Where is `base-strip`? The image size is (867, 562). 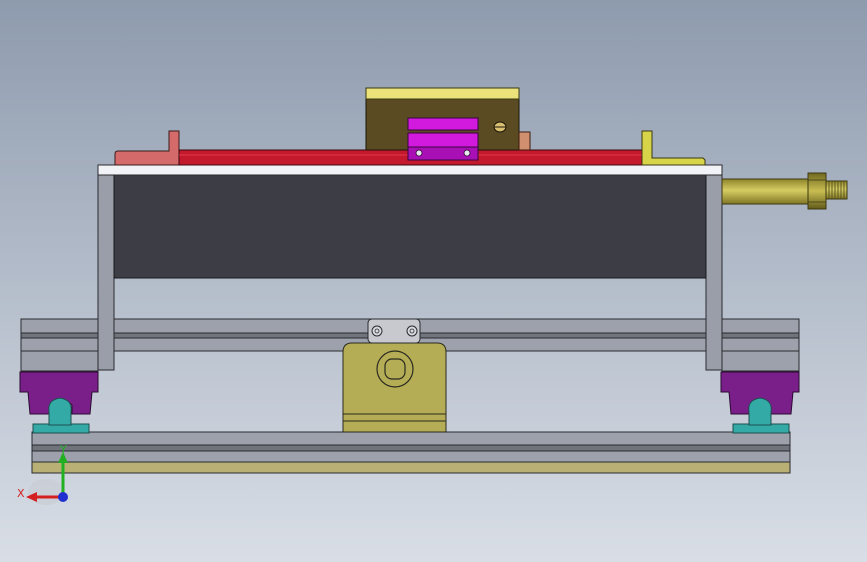
base-strip is located at coordinates (411, 467).